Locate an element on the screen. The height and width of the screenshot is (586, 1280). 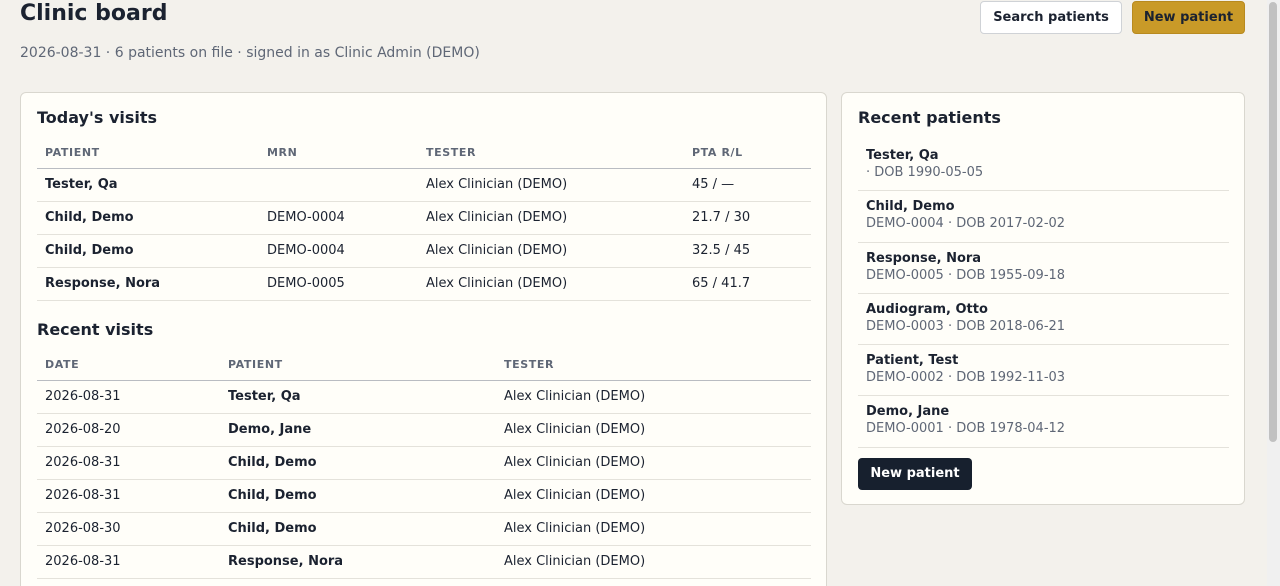
list-item: Patient, Test DEMO-0002 · DOB 1992-11-03 is located at coordinates (1043, 371).